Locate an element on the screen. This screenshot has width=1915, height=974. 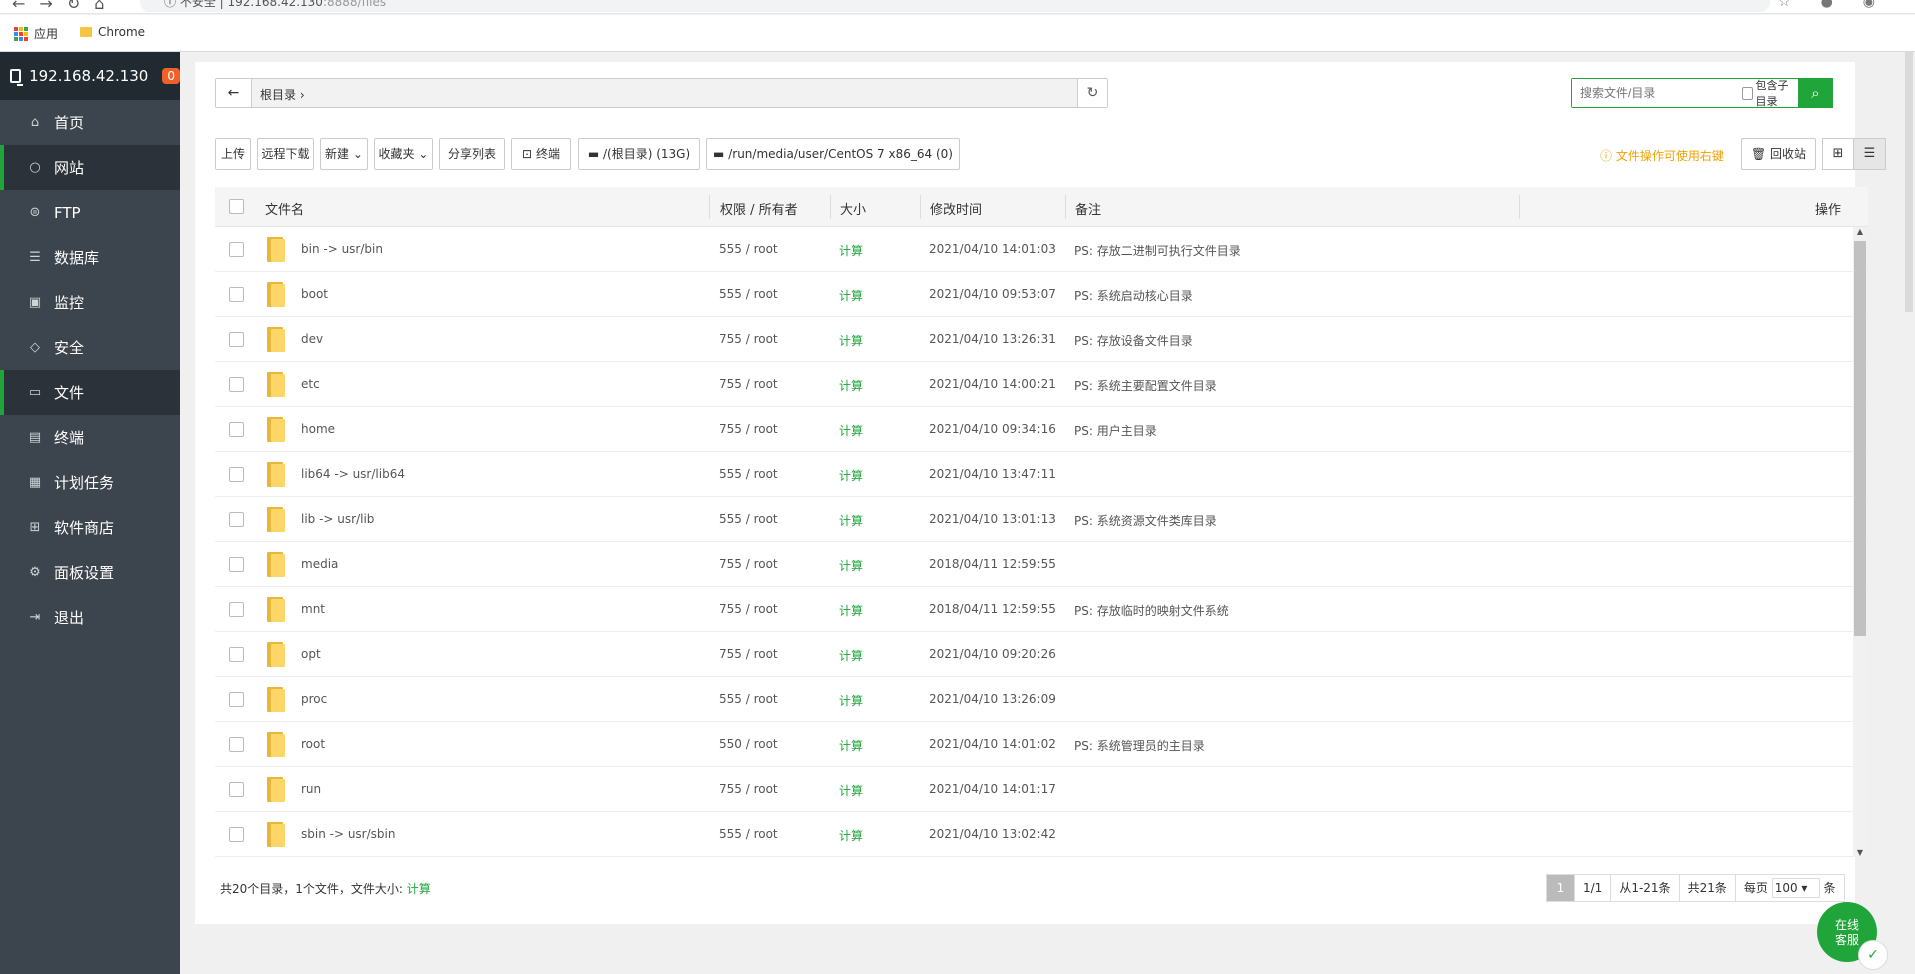
file-name: dev is located at coordinates (312, 339).